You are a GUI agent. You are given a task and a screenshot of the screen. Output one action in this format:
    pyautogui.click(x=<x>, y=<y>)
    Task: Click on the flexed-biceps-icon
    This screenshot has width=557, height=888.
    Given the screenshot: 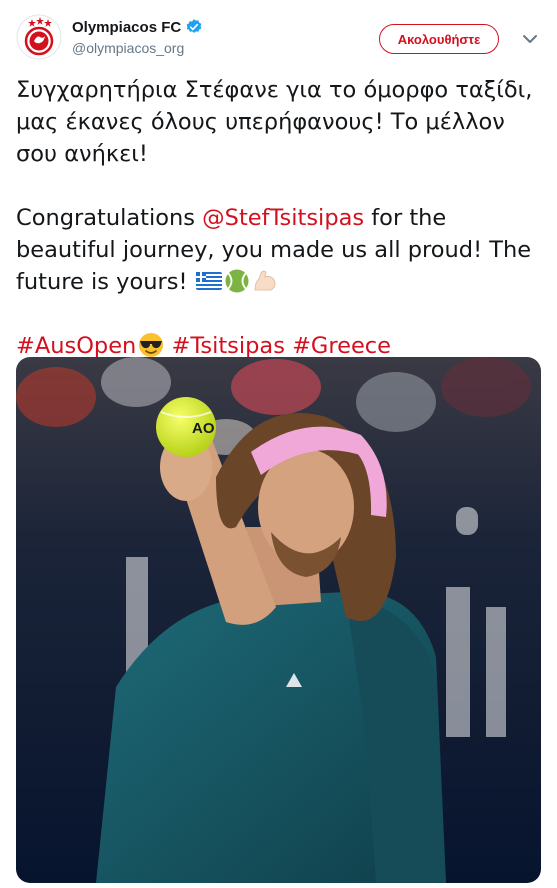 What is the action you would take?
    pyautogui.click(x=265, y=281)
    